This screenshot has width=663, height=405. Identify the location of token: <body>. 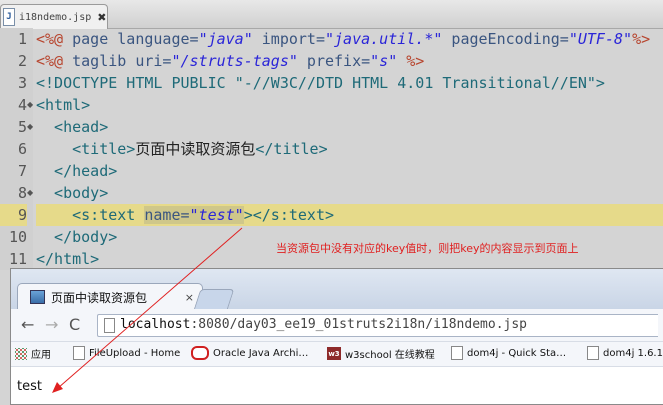
(72, 193).